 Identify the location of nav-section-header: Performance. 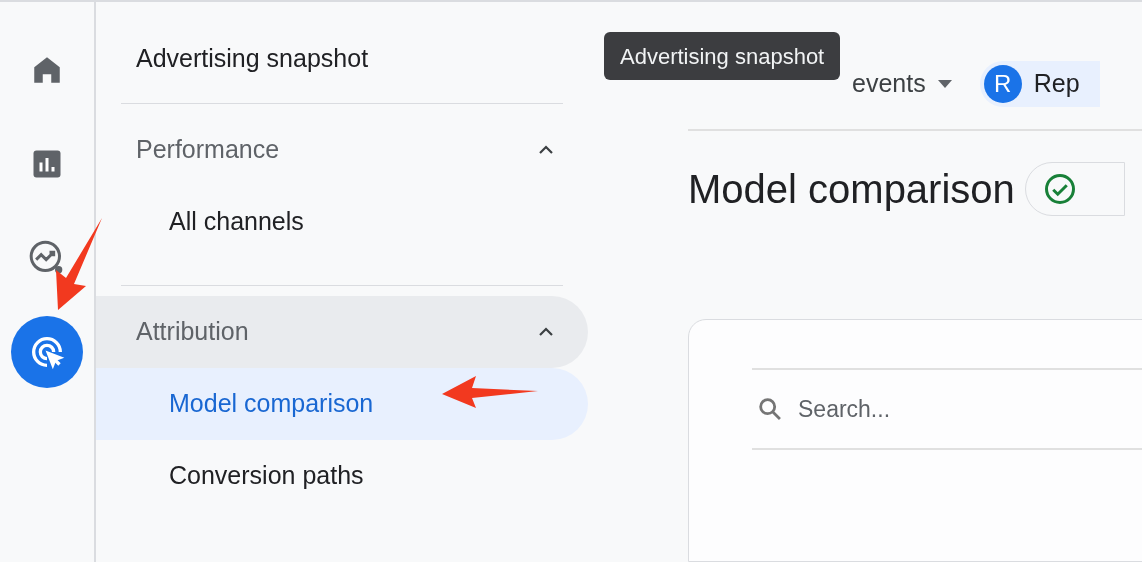
(342, 150).